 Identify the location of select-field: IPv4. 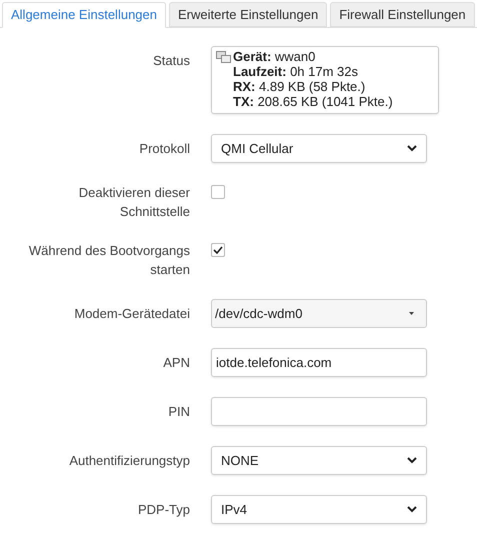
(319, 509).